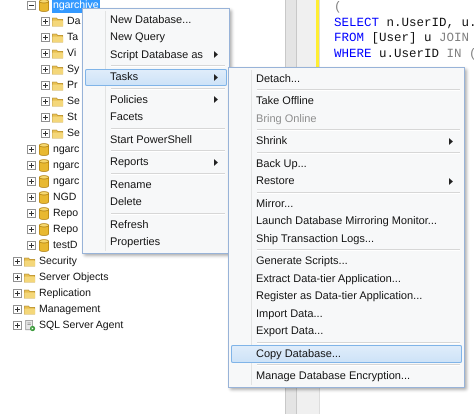 Image resolution: width=474 pixels, height=414 pixels. I want to click on menu-item: Take Offline, so click(346, 101).